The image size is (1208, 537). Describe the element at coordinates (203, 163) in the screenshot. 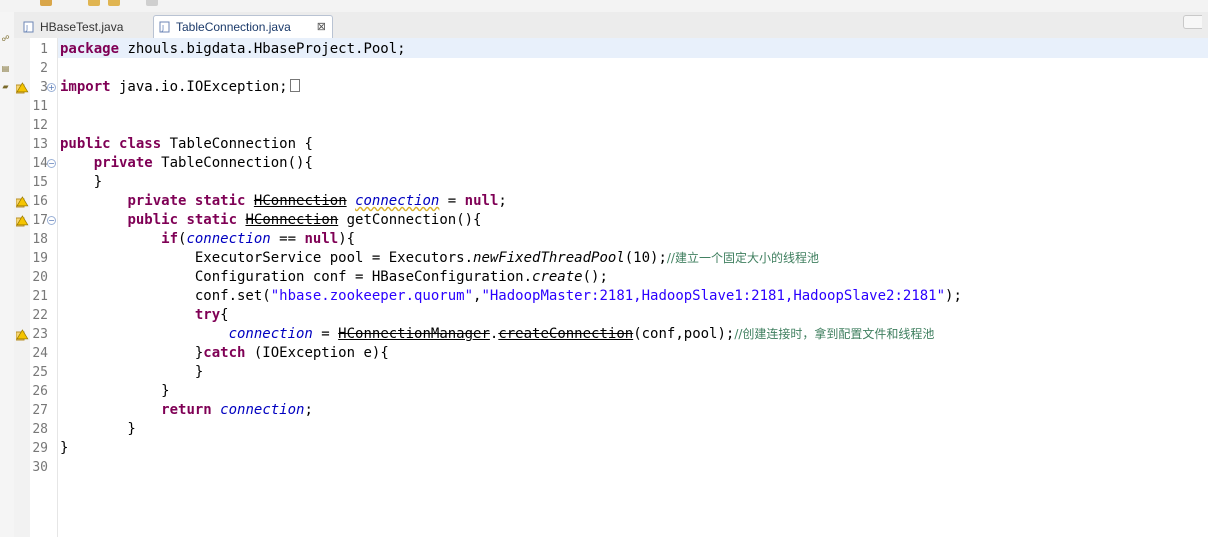

I see `code-line-14: private TableConnection(){` at that location.